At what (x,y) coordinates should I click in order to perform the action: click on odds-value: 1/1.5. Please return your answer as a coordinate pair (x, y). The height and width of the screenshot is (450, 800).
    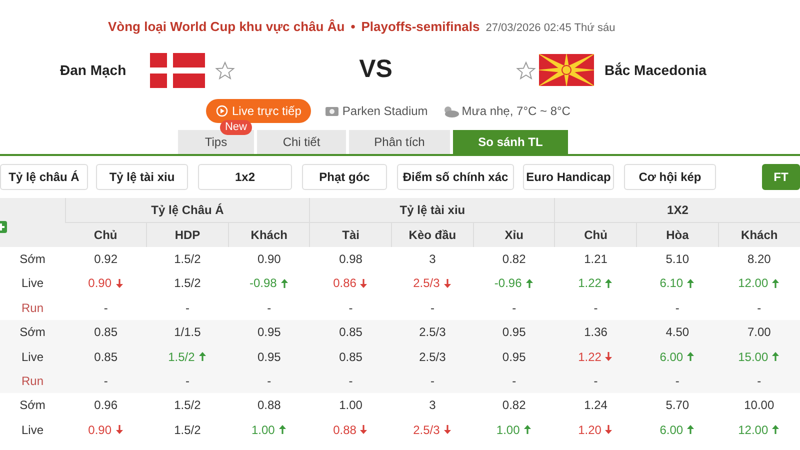
    Looking at the image, I should click on (187, 333).